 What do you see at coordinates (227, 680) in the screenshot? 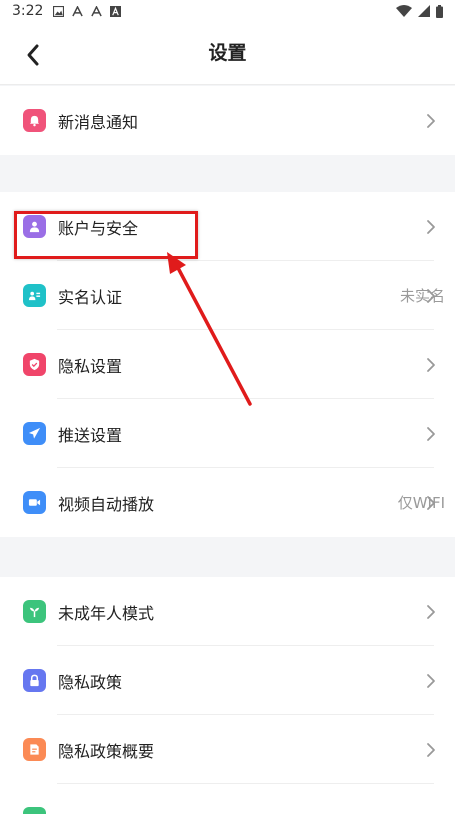
I see `settings-item-privacy-policy: 隐私政策` at bounding box center [227, 680].